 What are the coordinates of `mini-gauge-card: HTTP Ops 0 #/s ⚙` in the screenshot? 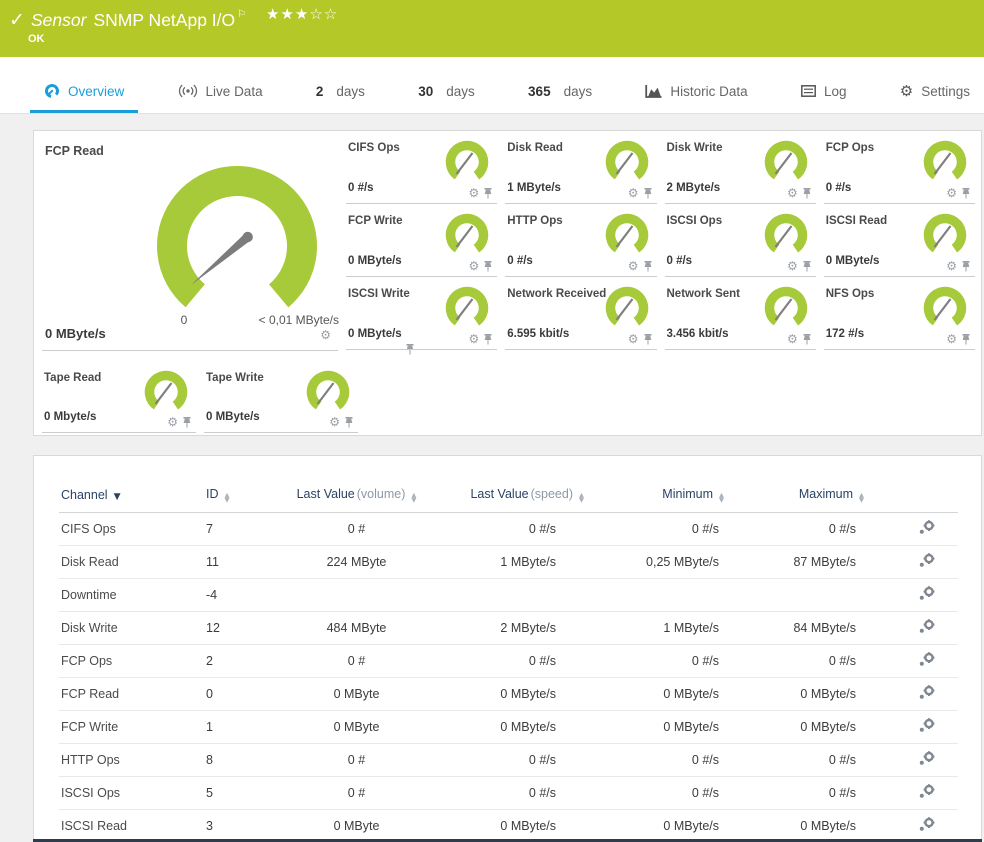 It's located at (581, 240).